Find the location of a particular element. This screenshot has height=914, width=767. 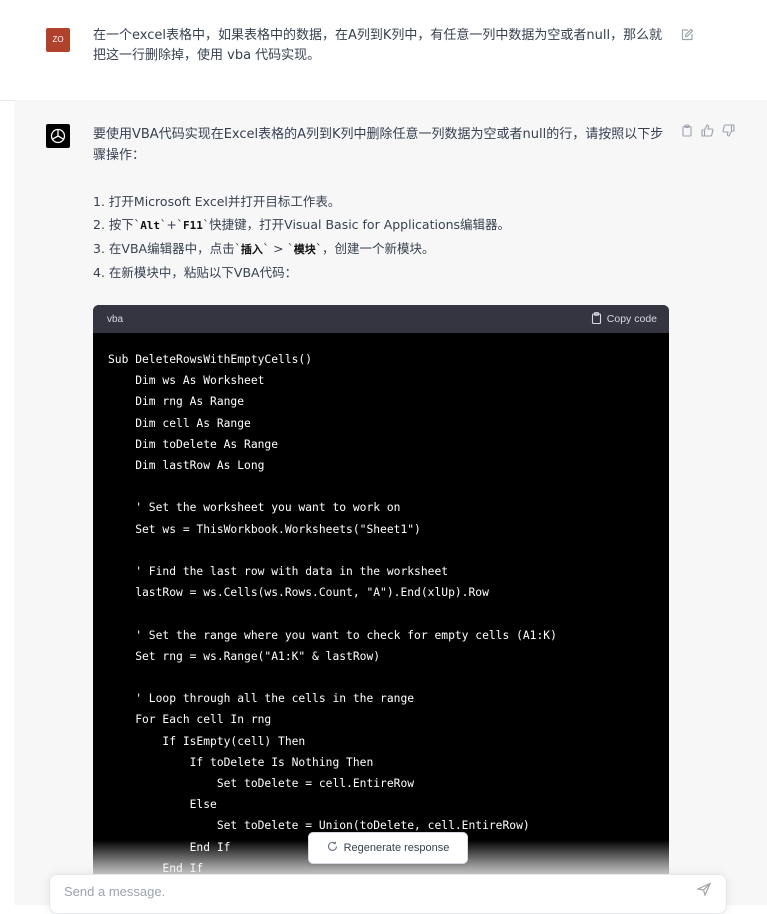

inline-code: Alt is located at coordinates (150, 225).